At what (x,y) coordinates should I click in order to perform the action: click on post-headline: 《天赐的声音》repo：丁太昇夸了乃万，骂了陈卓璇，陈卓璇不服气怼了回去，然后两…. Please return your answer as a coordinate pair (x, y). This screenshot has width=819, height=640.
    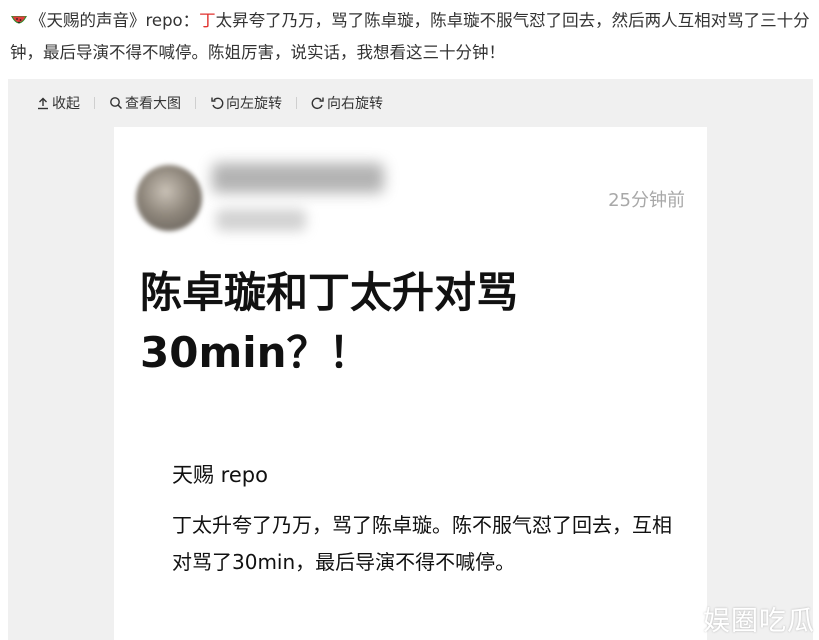
    Looking at the image, I should click on (410, 36).